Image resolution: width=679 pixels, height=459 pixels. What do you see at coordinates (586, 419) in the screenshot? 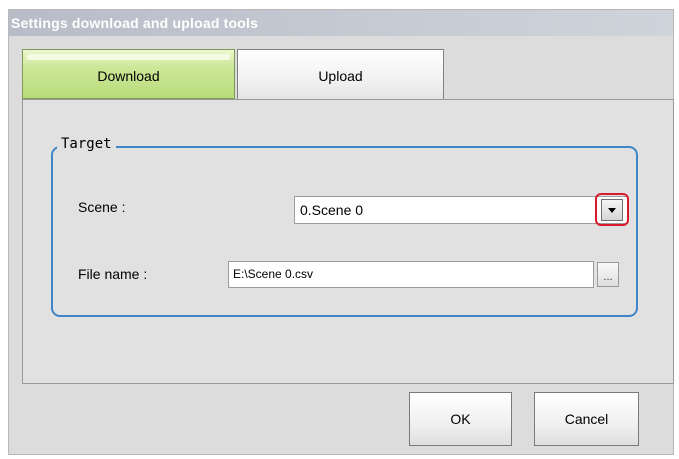
I see `cancel-button: Cancel` at bounding box center [586, 419].